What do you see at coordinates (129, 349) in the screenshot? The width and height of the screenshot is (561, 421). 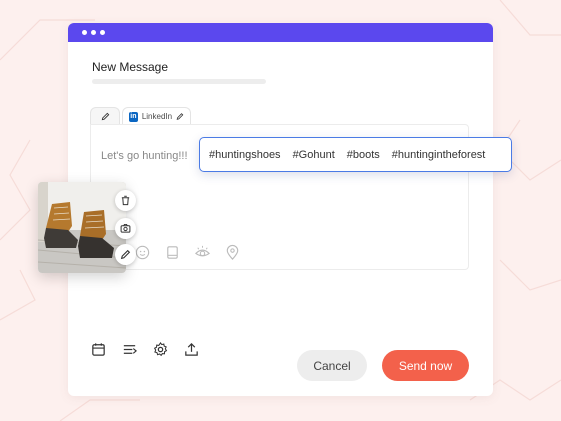 I see `queue-icon` at bounding box center [129, 349].